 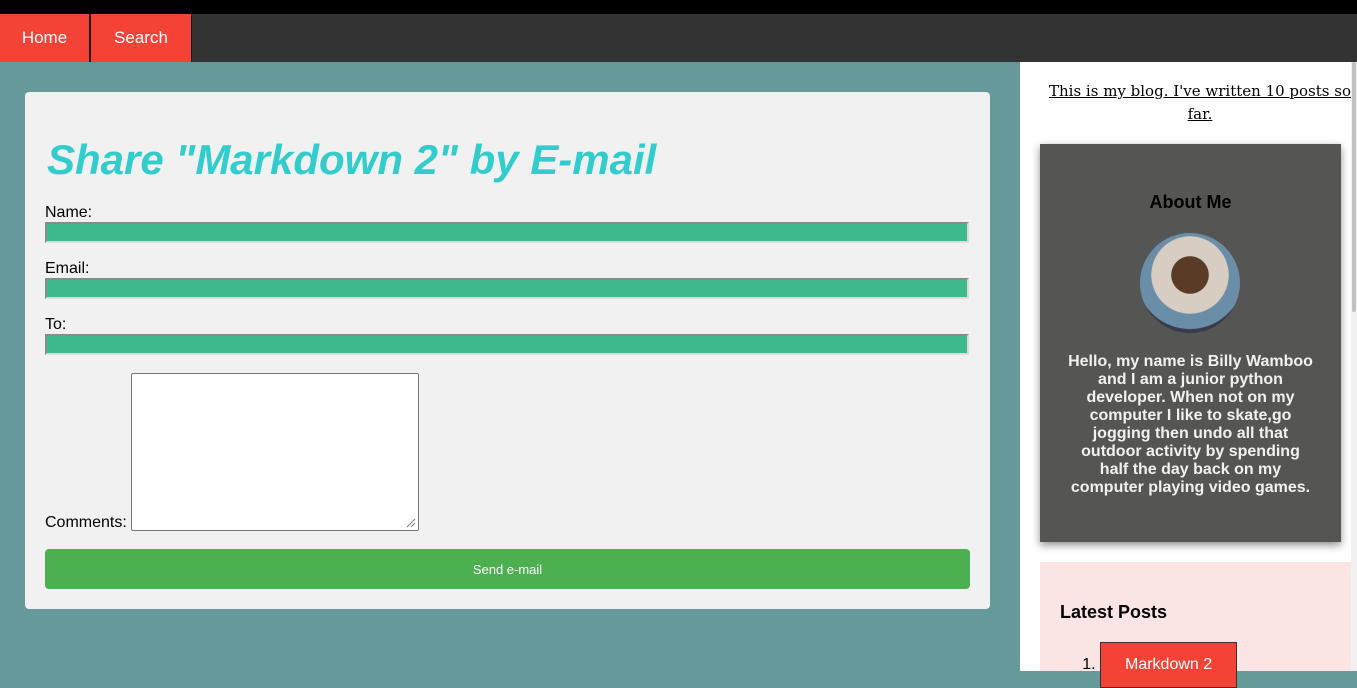 What do you see at coordinates (141, 38) in the screenshot?
I see `nav-search-button: Search` at bounding box center [141, 38].